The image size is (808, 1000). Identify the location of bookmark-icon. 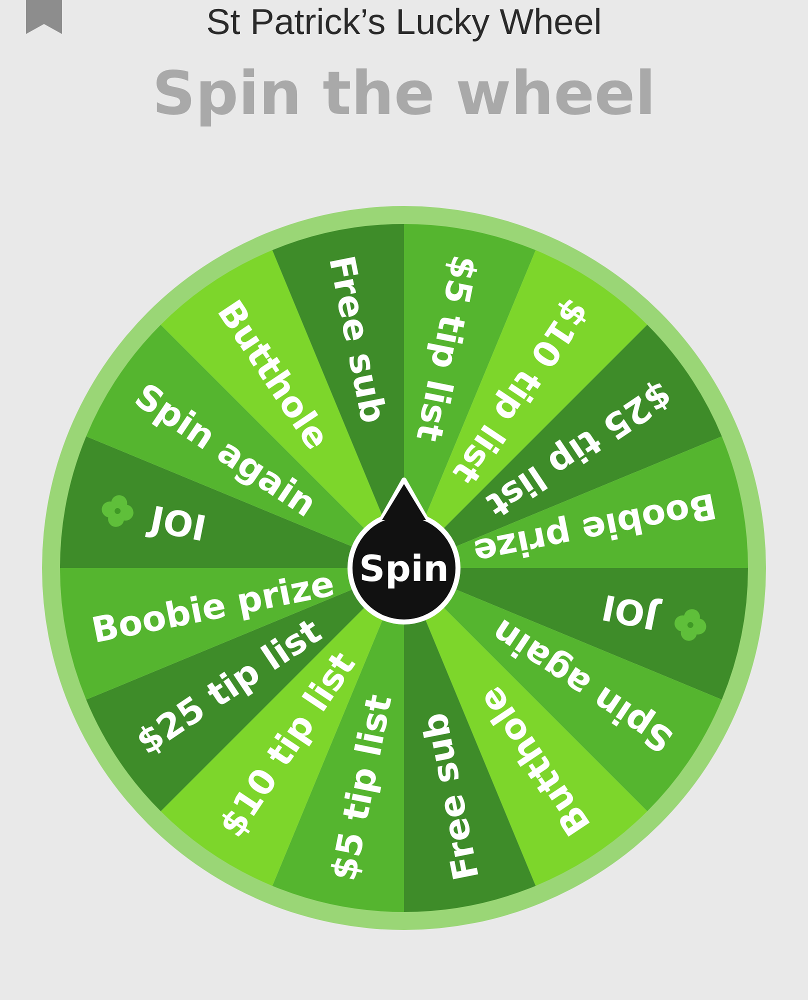
(44, 17).